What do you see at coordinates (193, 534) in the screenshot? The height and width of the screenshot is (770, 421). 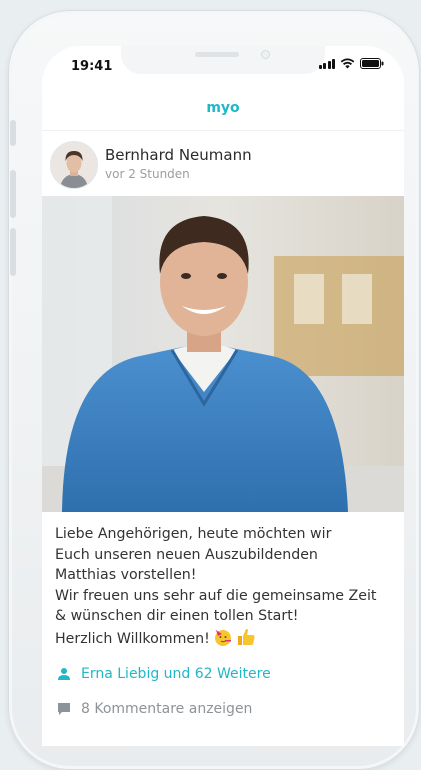 I see `post-text-line: Liebe Angehörigen, heute möchten wir` at bounding box center [193, 534].